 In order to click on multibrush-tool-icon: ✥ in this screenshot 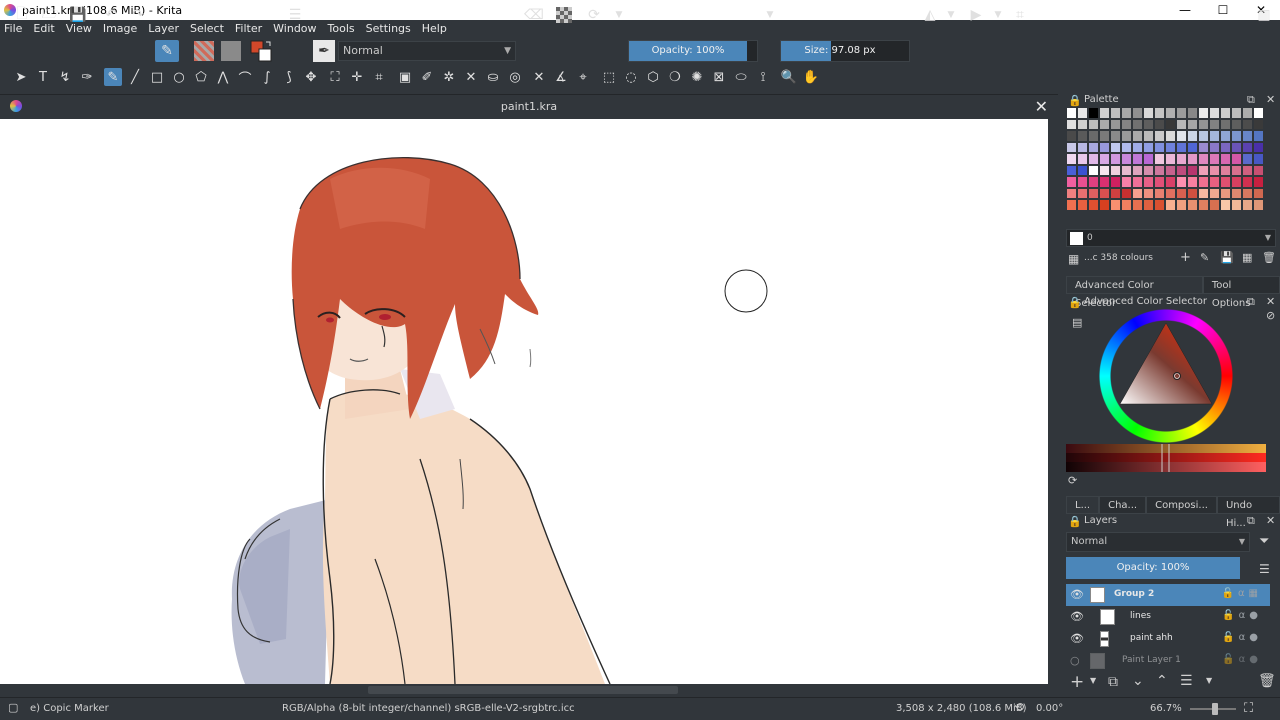, I will do `click(311, 77)`.